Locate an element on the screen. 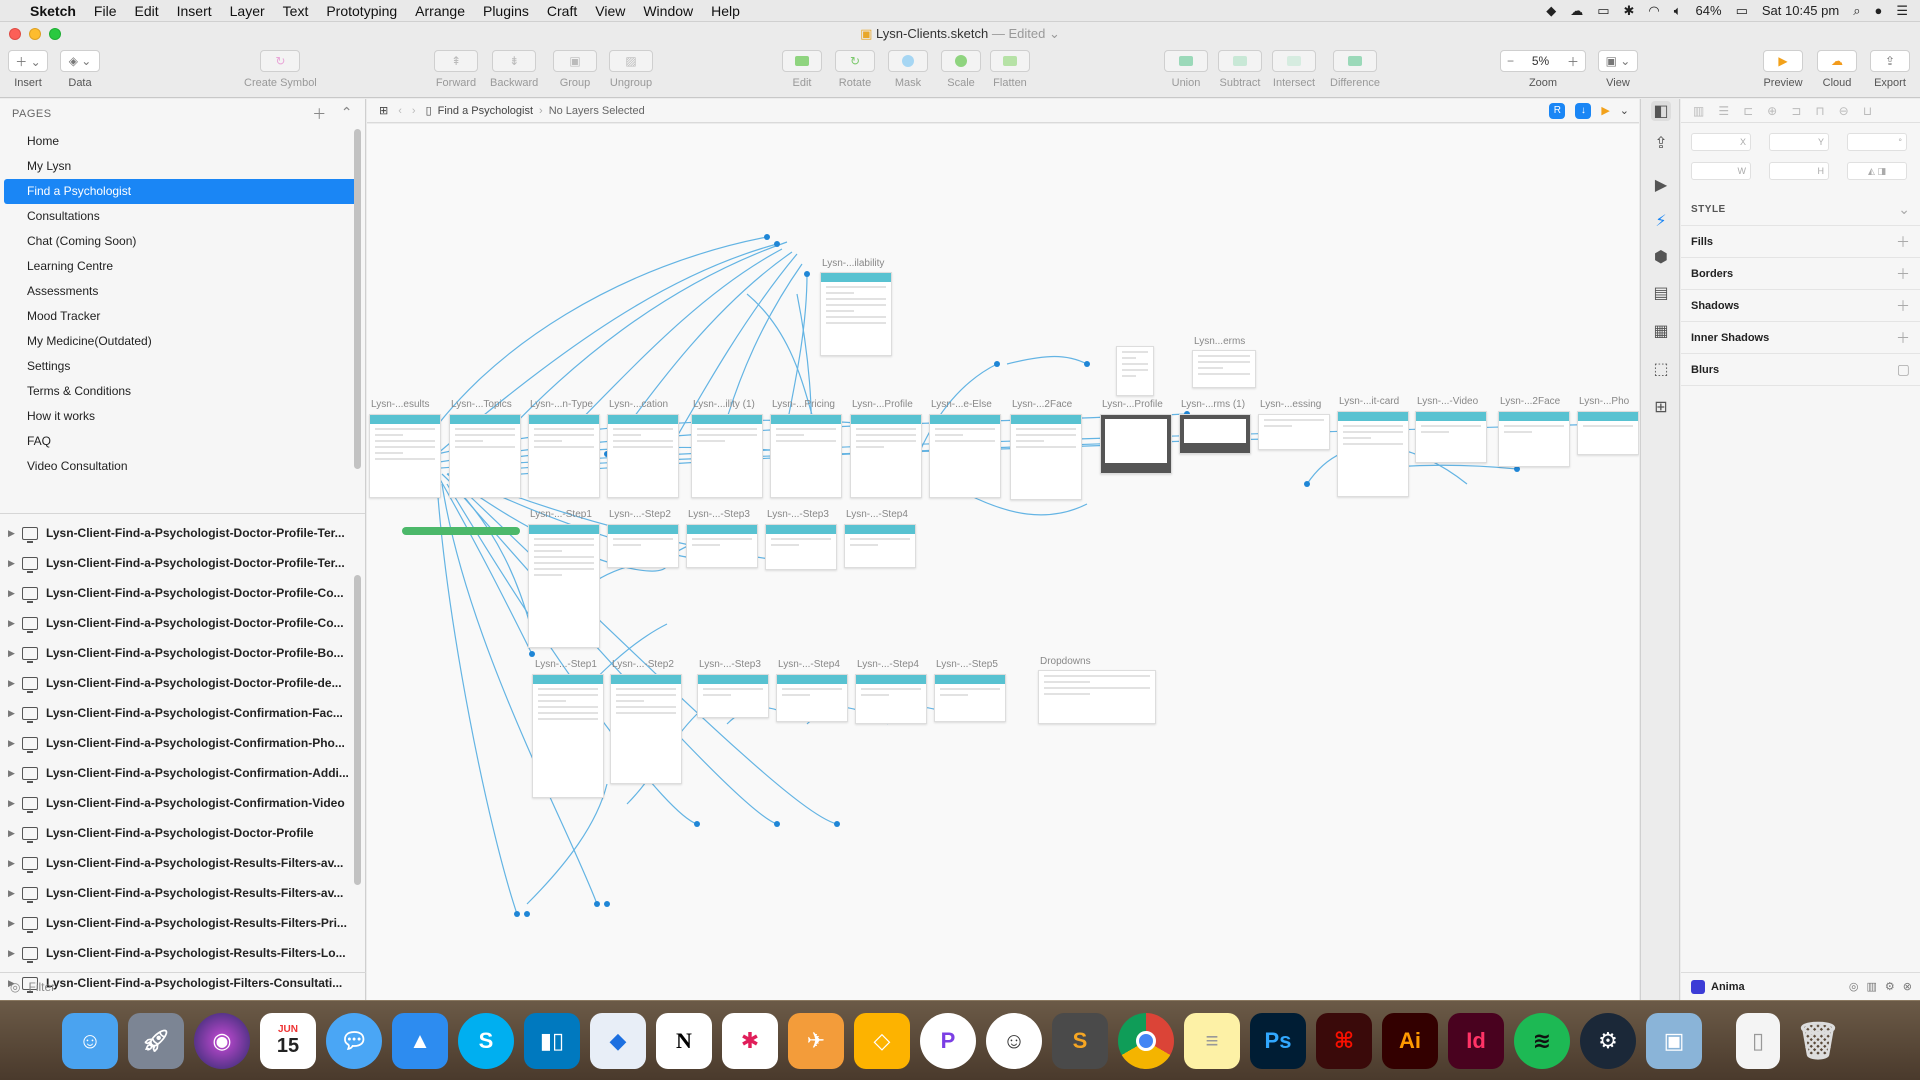 The width and height of the screenshot is (1920, 1080). menu-file: File is located at coordinates (105, 11).